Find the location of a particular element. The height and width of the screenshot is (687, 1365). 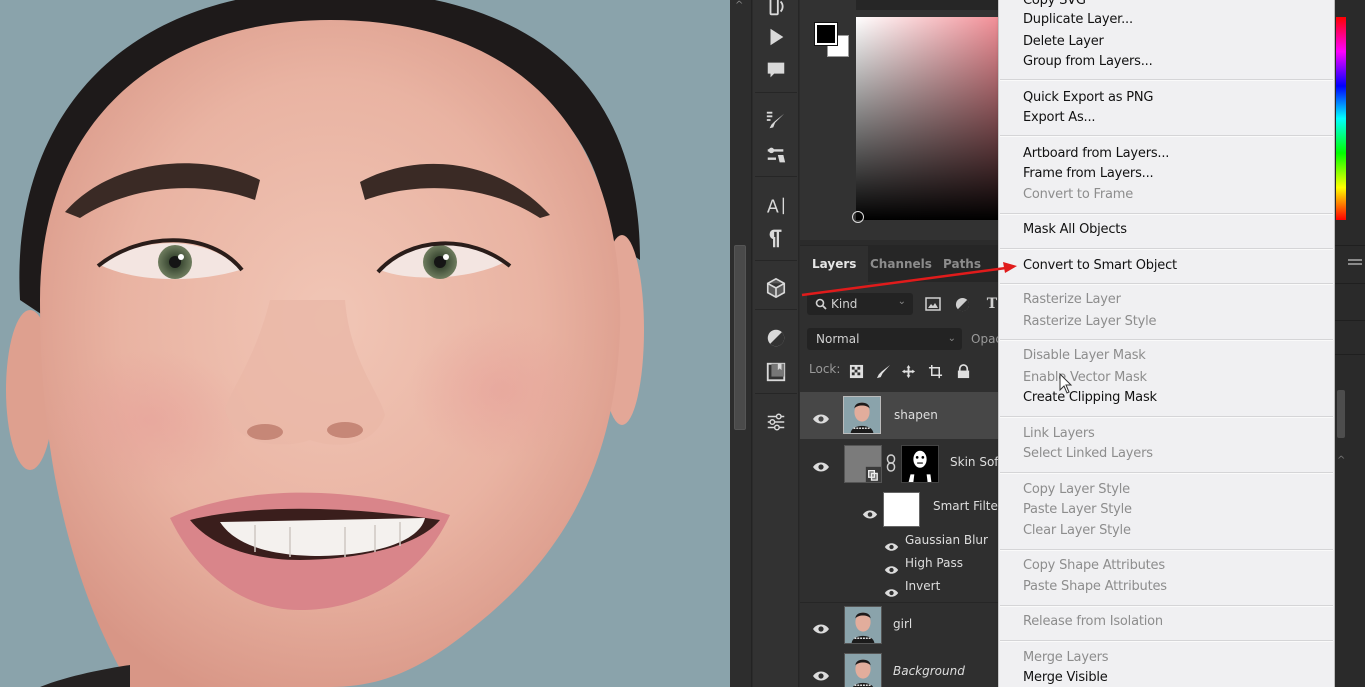

layer-row-skin-soft: Skin Soft is located at coordinates (901, 464).